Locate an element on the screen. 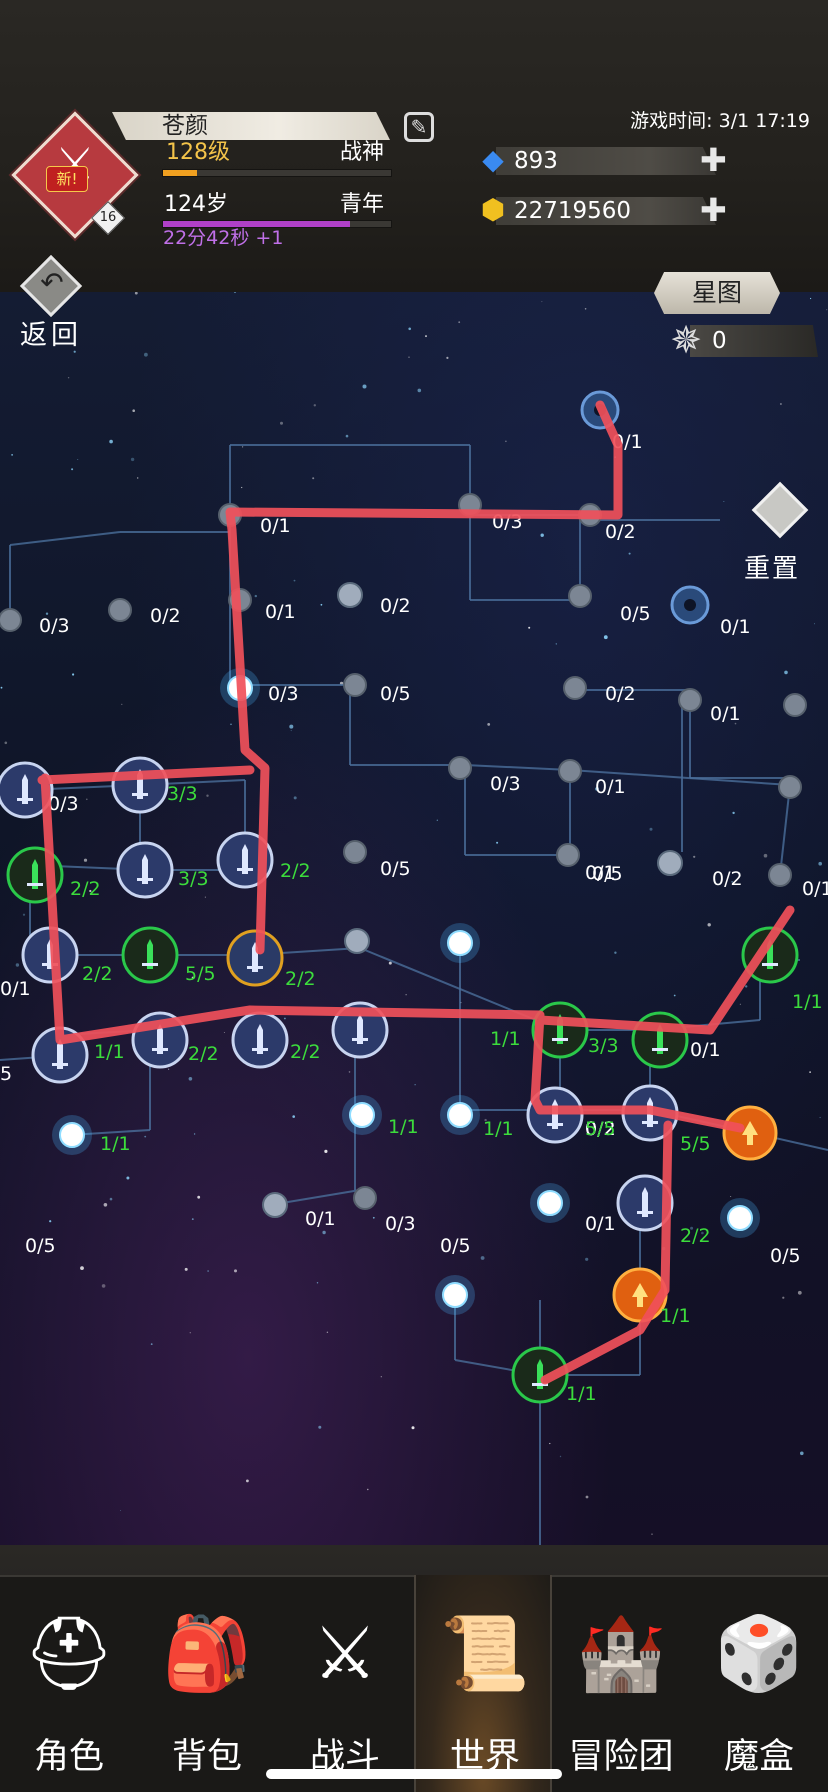  reset-button is located at coordinates (780, 515).